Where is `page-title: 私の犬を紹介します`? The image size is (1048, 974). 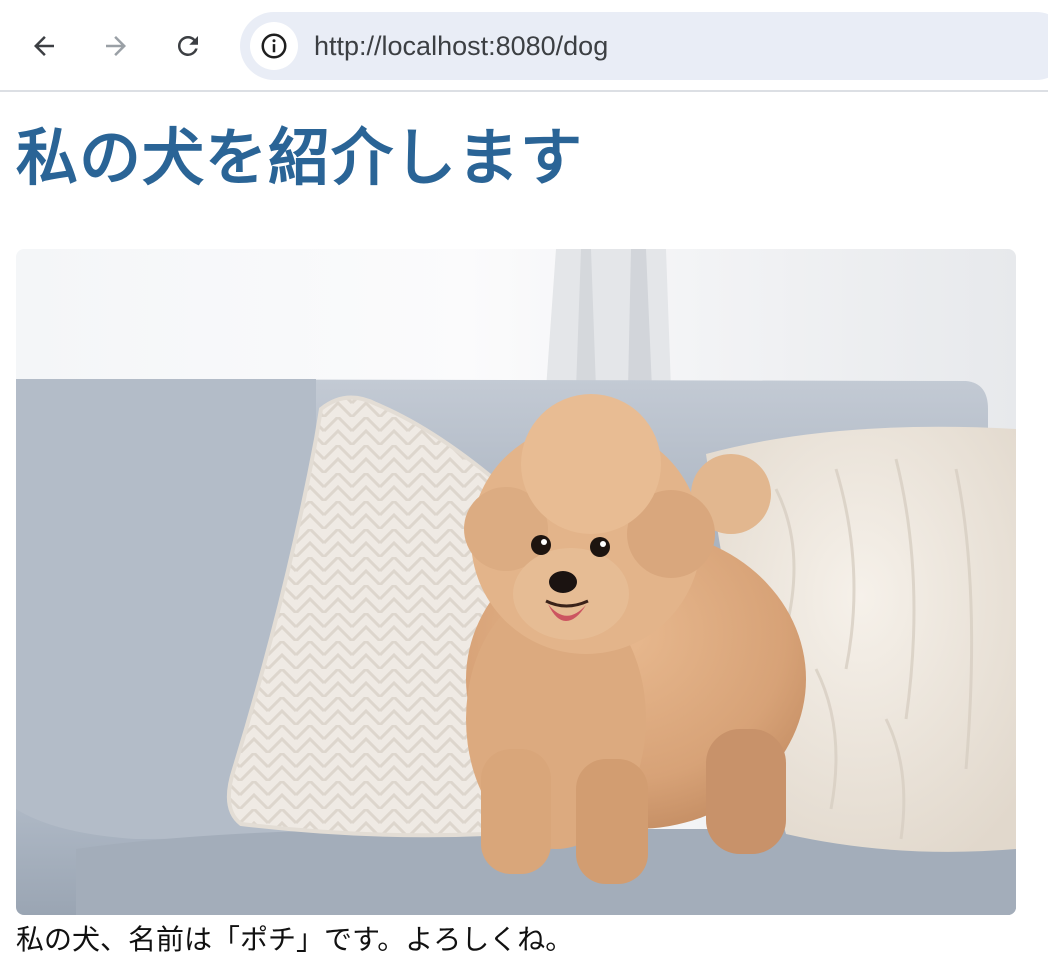
page-title: 私の犬を紹介します is located at coordinates (300, 157).